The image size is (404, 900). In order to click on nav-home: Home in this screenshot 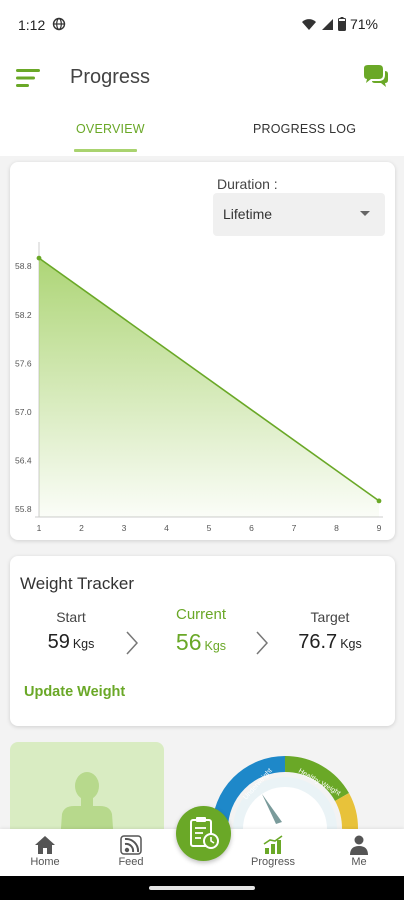, I will do `click(45, 851)`.